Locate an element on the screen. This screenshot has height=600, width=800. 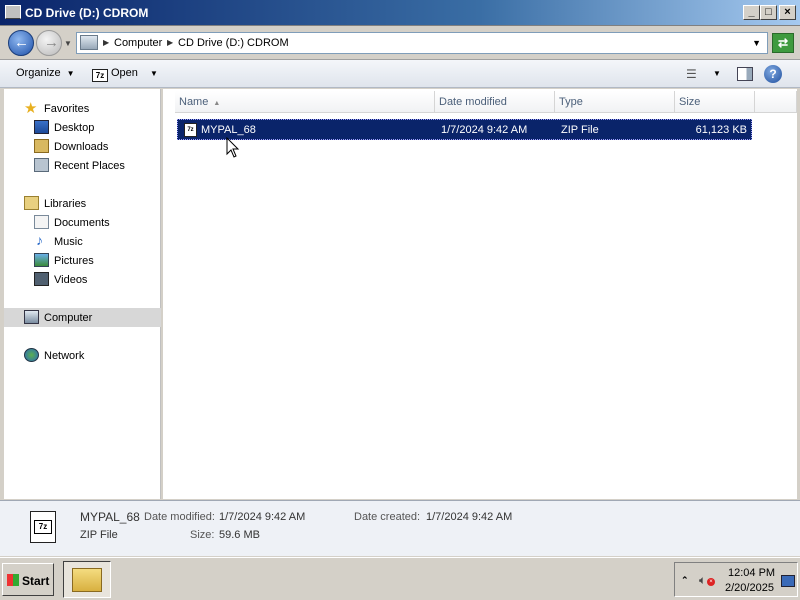
details-file-name: MYPAL_68 is located at coordinates (110, 517).